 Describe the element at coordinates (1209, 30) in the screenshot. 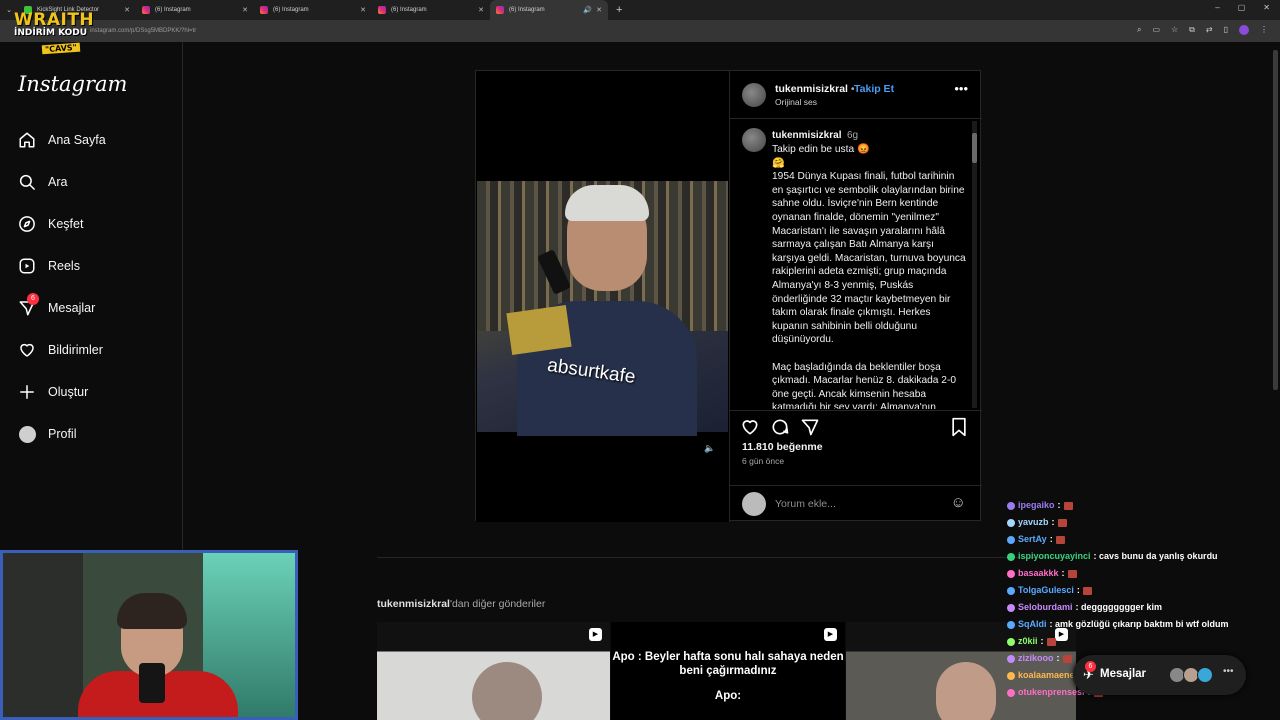

I see `sidebar-icon: ⇄` at that location.